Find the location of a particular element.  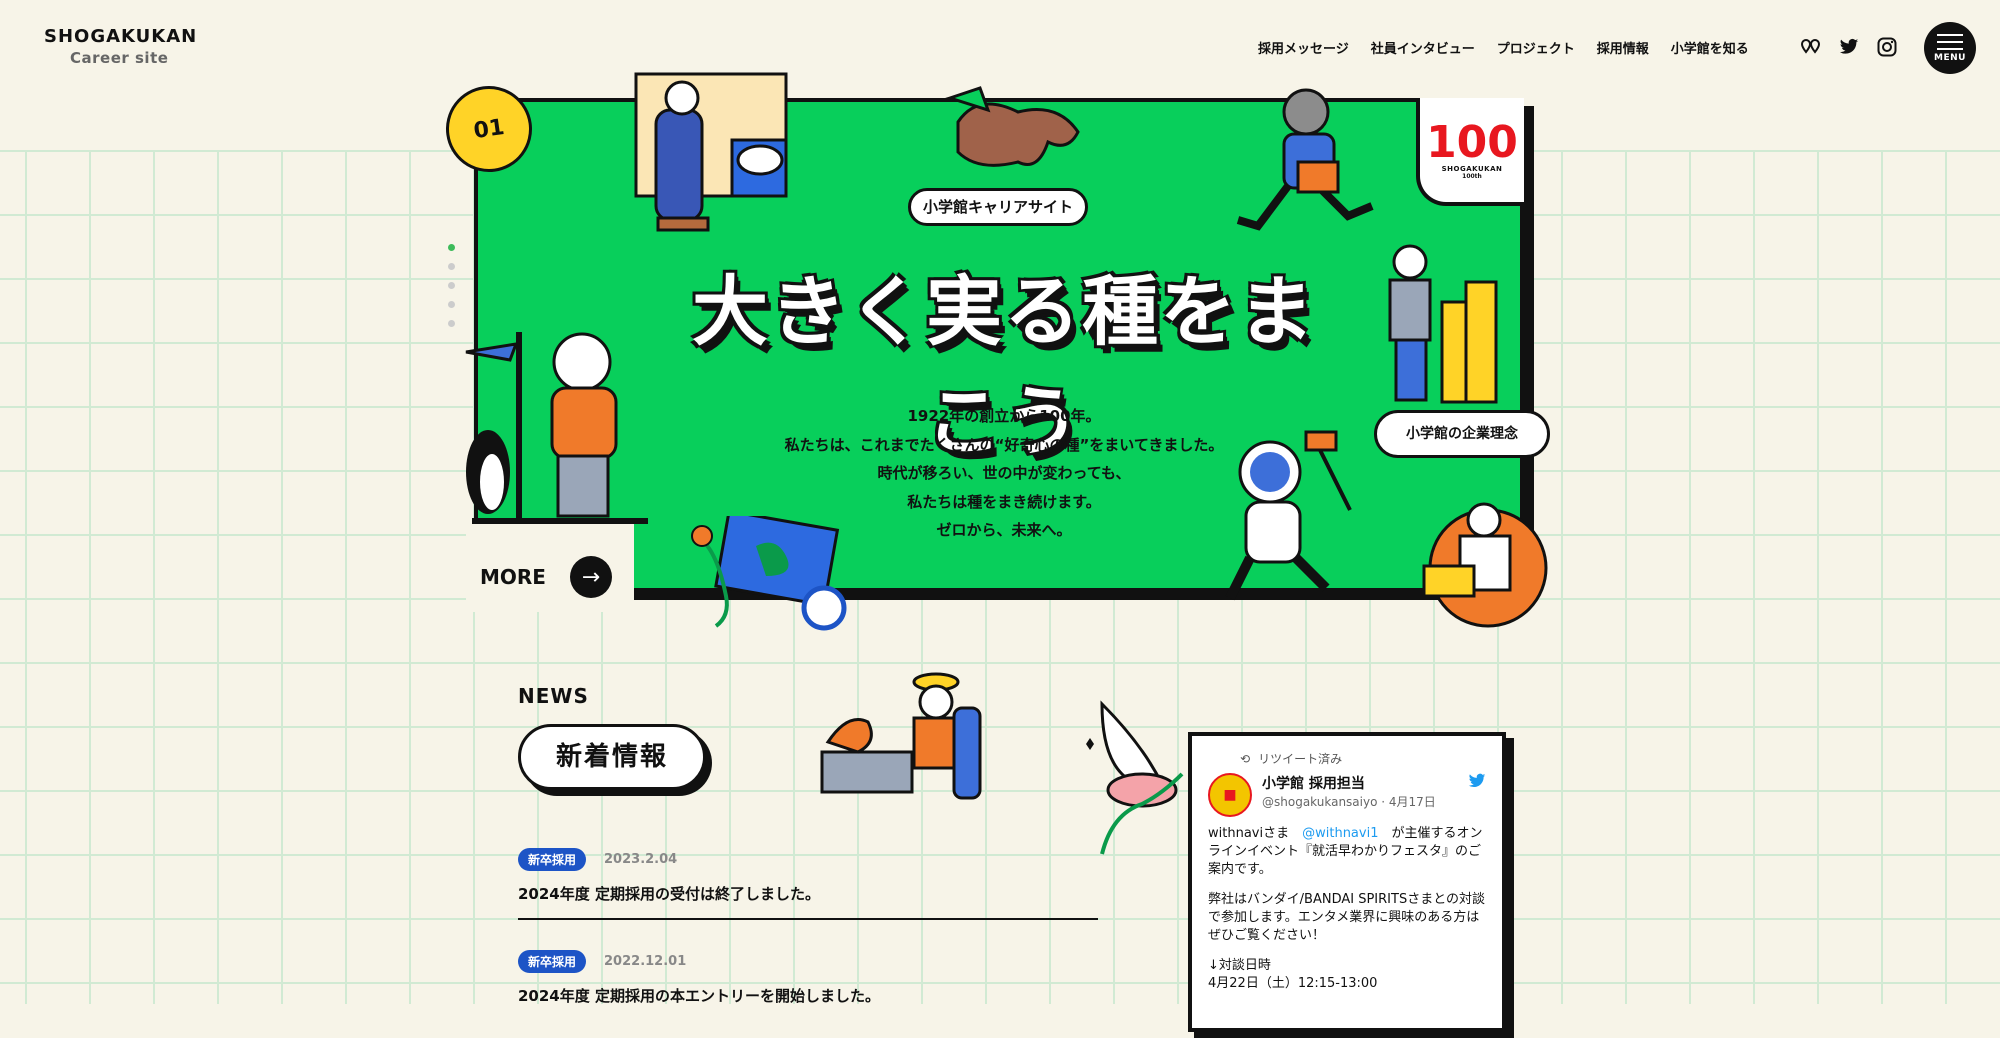

tweet-mention: @withnavi1 is located at coordinates (1340, 833).